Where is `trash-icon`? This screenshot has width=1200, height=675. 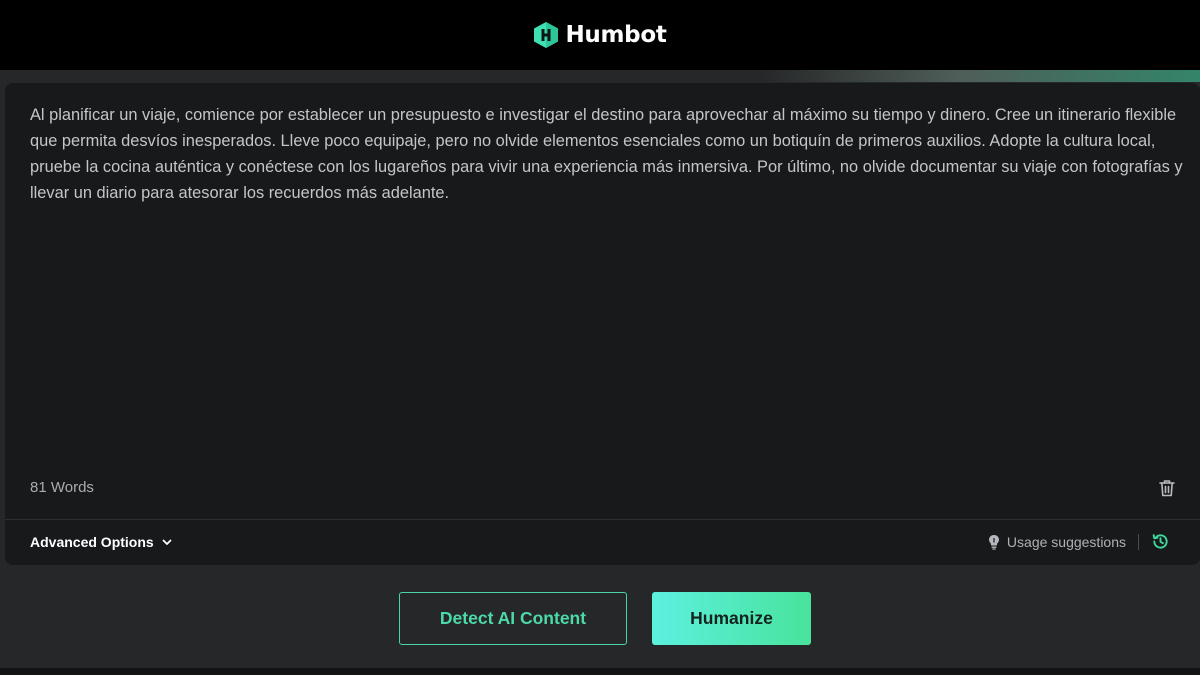 trash-icon is located at coordinates (1167, 488).